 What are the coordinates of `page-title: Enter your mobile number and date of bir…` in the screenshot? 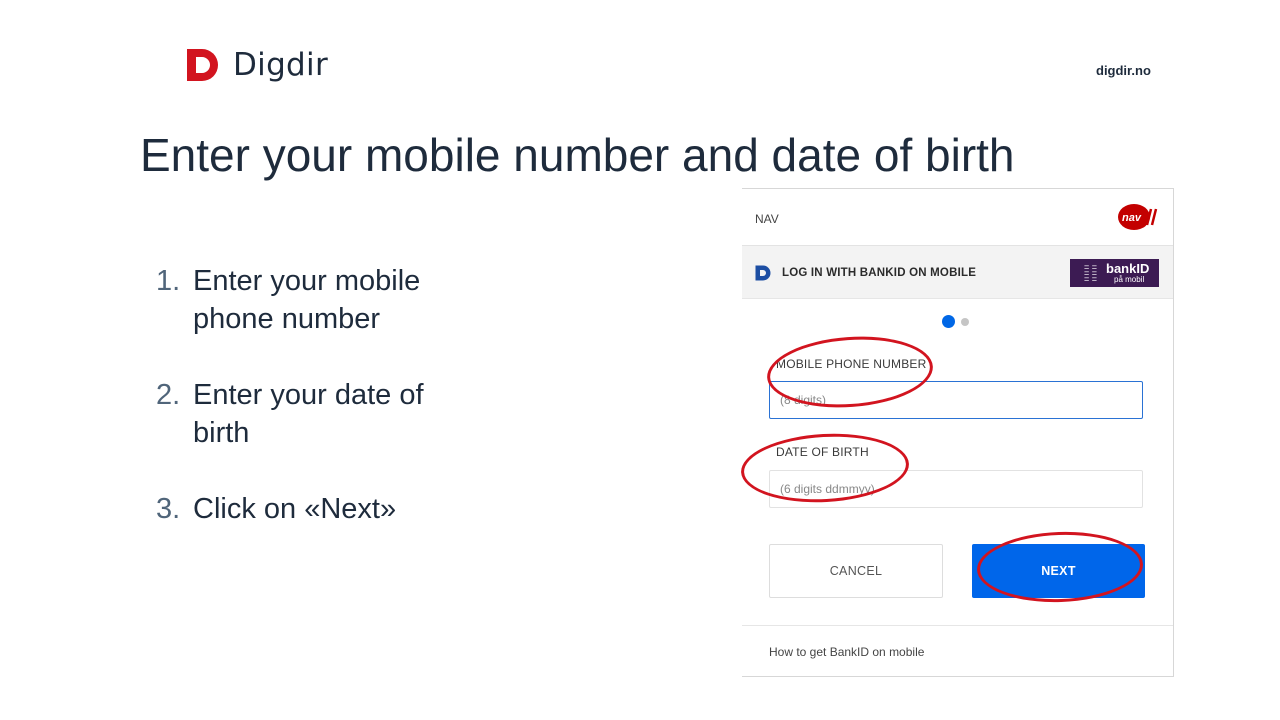 It's located at (577, 155).